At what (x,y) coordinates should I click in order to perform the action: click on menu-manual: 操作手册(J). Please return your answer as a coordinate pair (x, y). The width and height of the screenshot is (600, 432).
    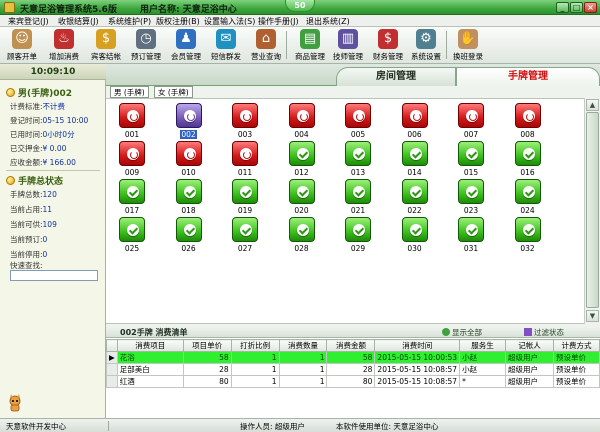
    Looking at the image, I should click on (278, 21).